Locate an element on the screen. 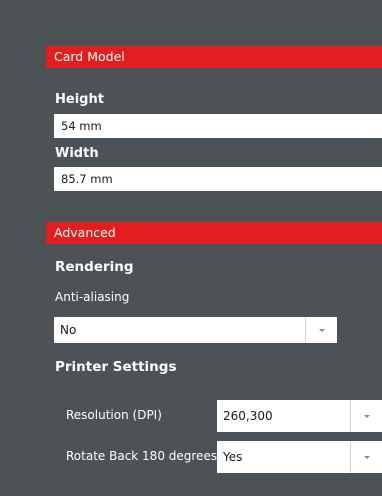  rotate-back-dropdown-button is located at coordinates (366, 457).